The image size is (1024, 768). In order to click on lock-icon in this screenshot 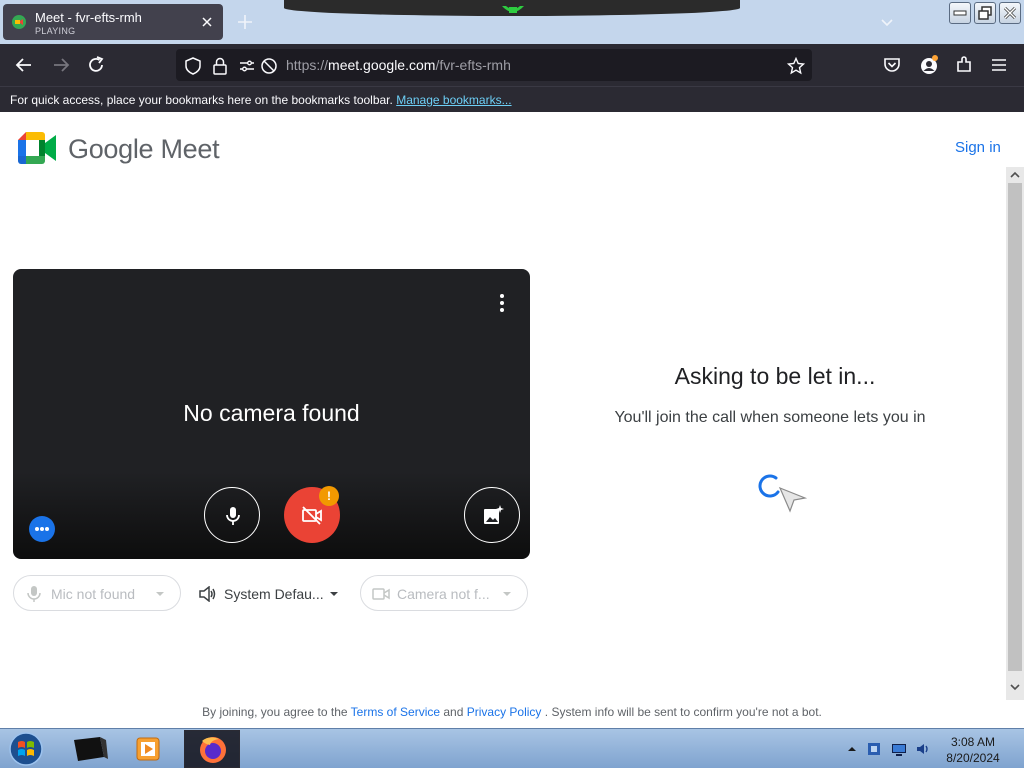, I will do `click(220, 66)`.